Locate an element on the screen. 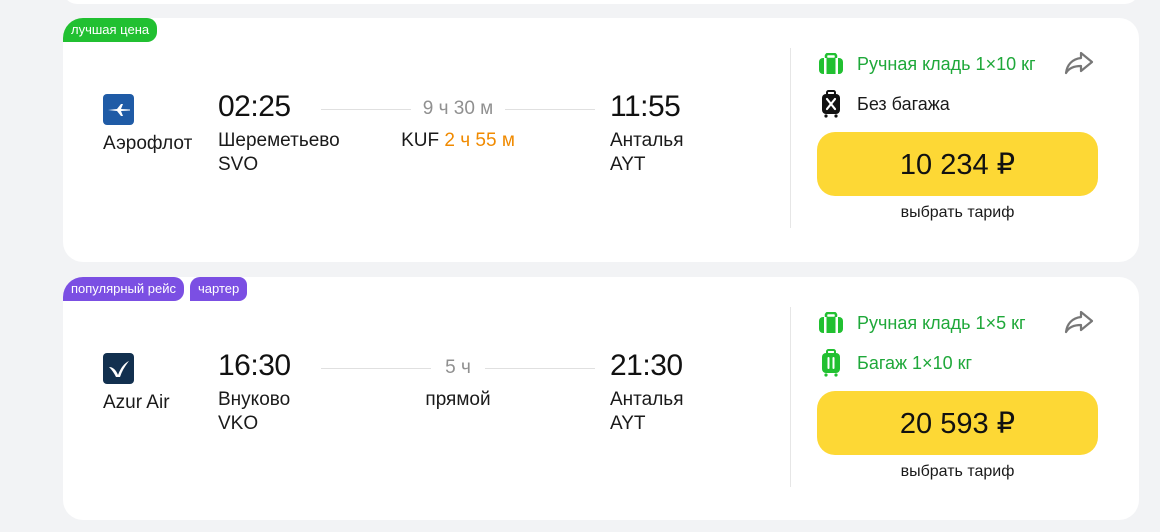  stopover: KUF 2 ч 55 м is located at coordinates (458, 141).